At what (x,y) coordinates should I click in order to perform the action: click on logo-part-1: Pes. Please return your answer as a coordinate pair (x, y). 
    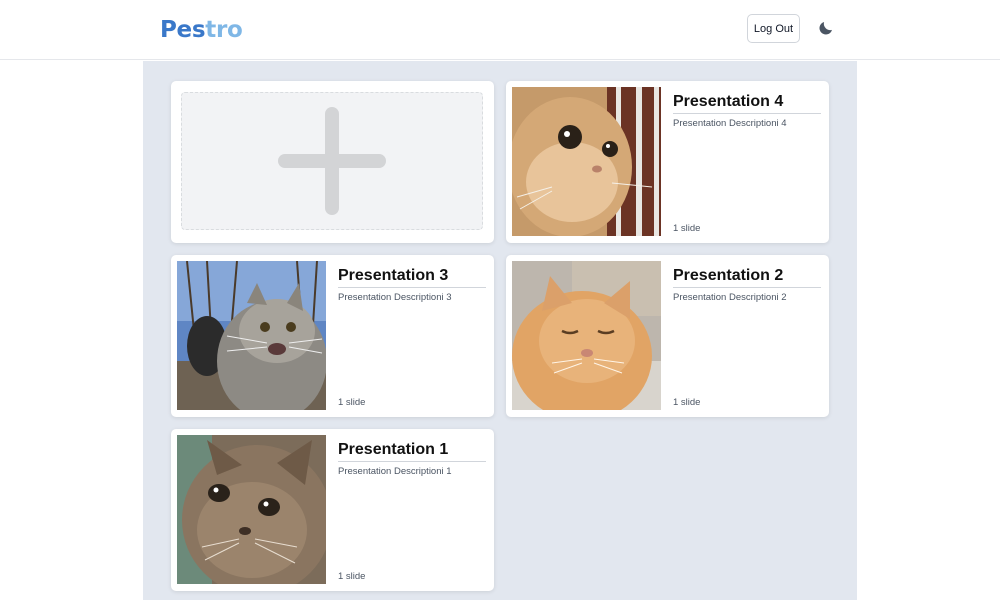
    Looking at the image, I should click on (183, 30).